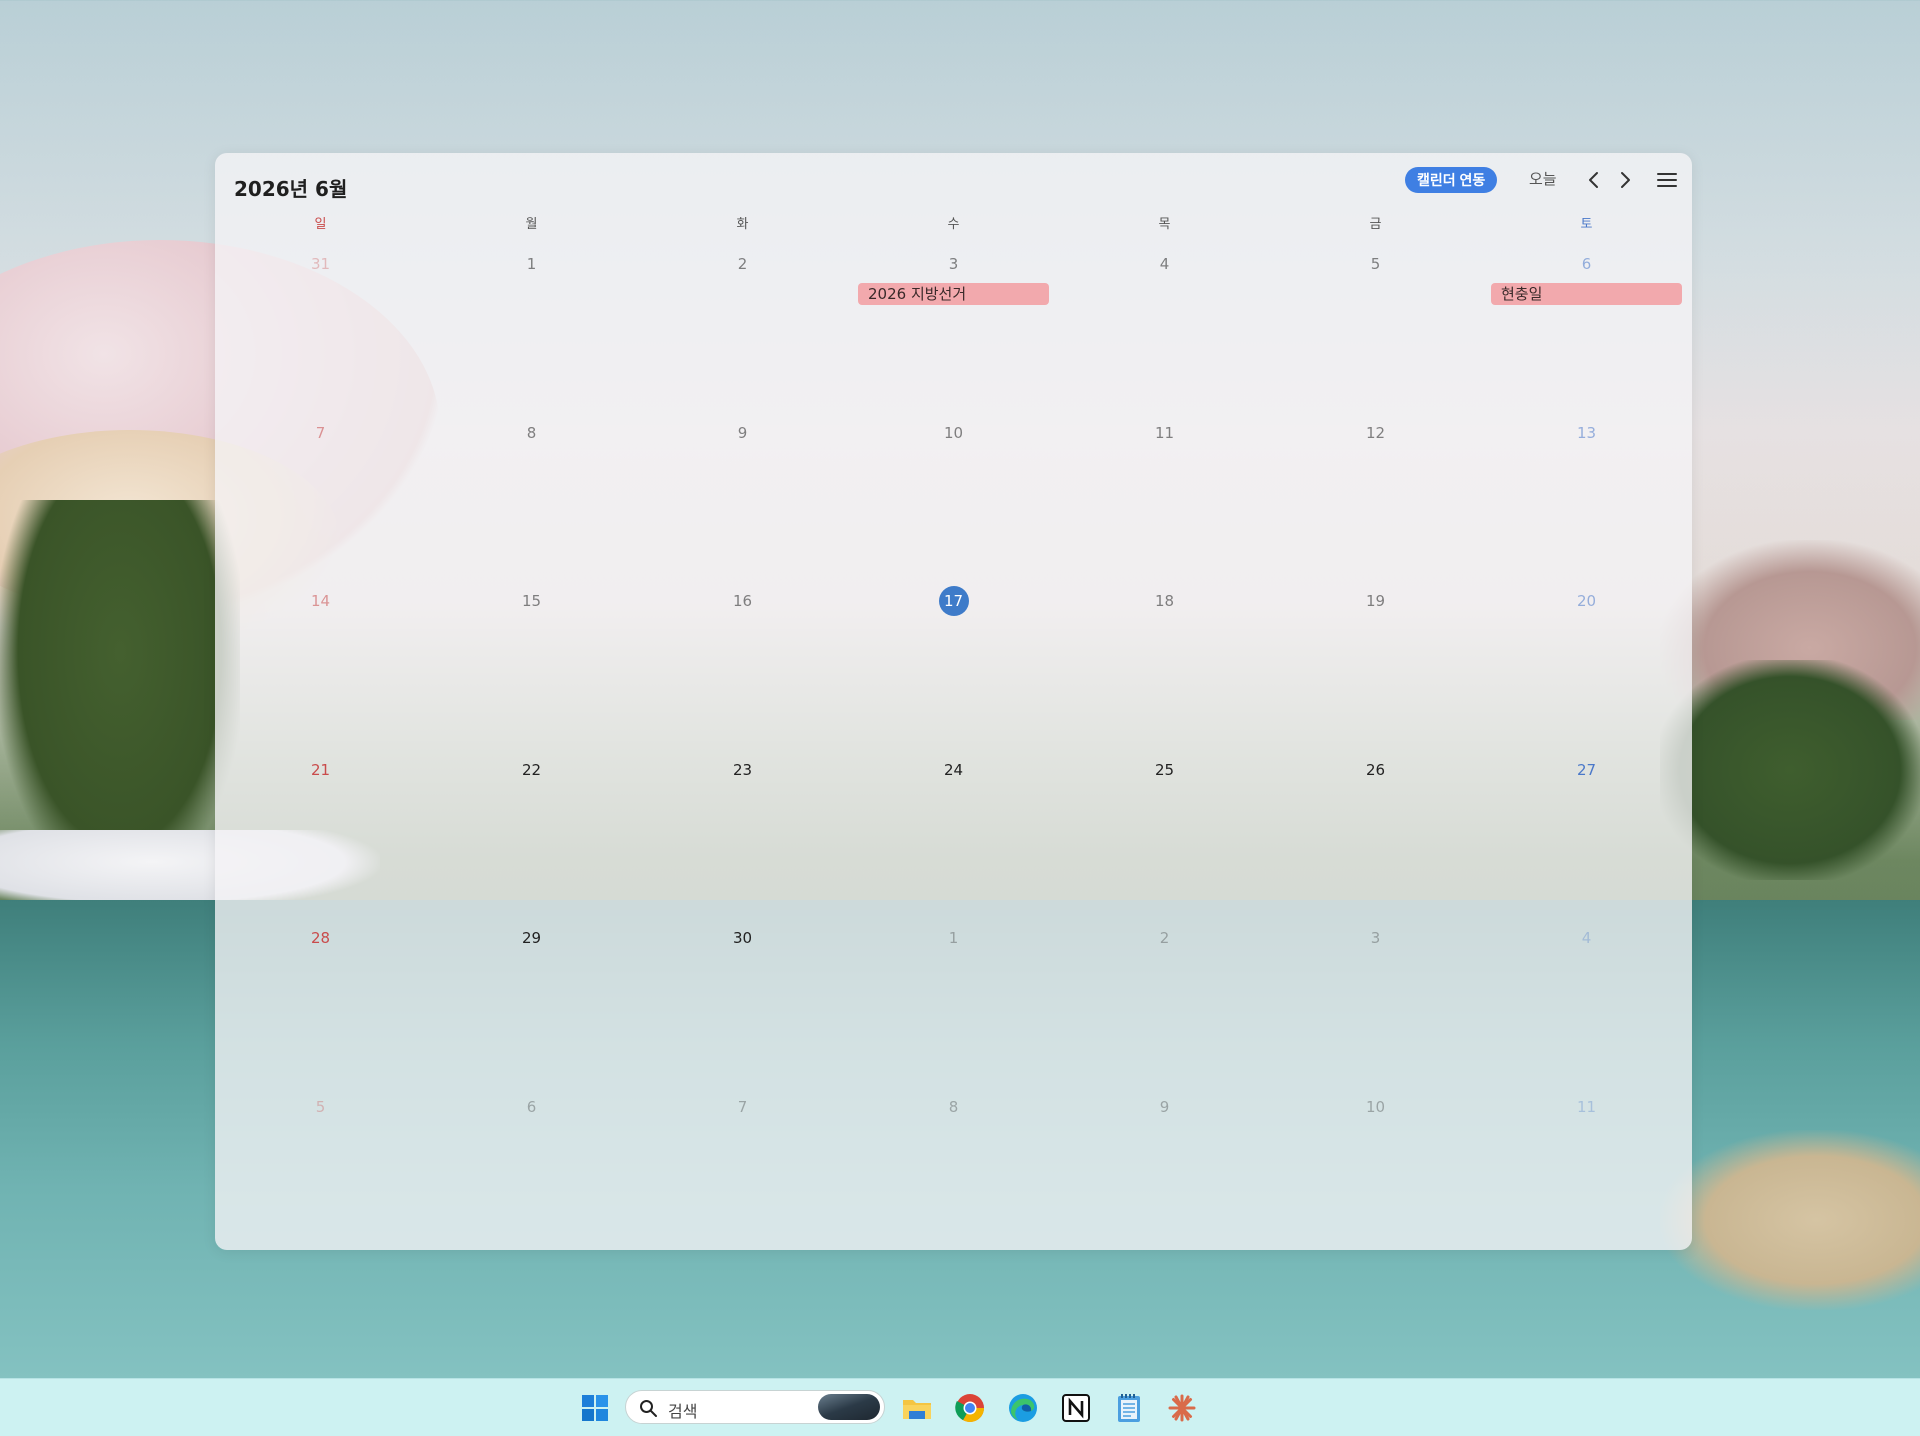  What do you see at coordinates (1375, 839) in the screenshot?
I see `day-cell: 26` at bounding box center [1375, 839].